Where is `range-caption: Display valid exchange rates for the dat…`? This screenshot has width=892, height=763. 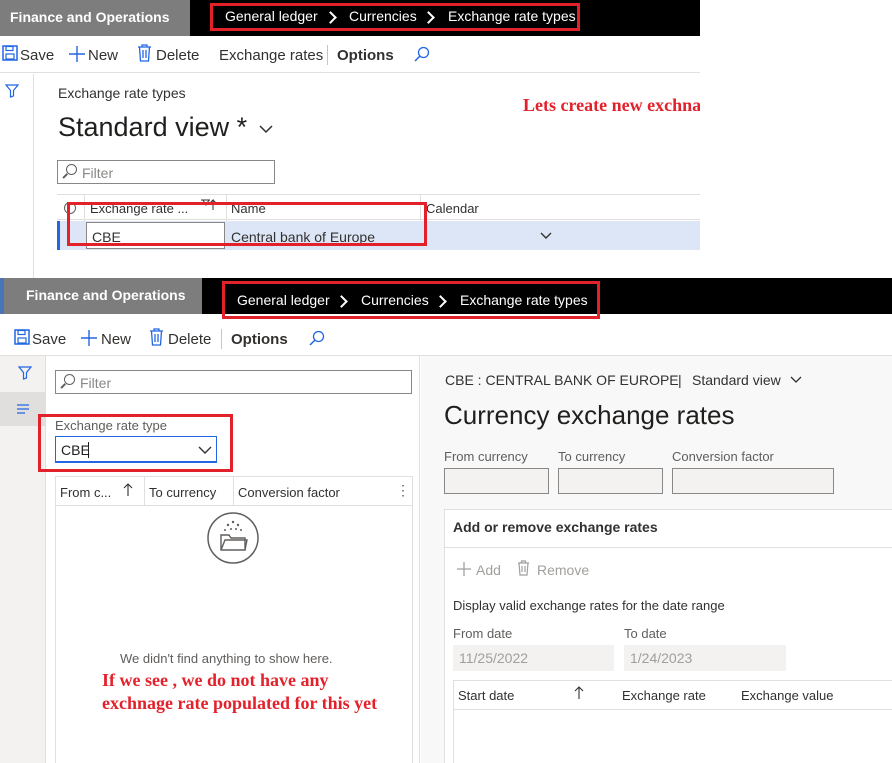 range-caption: Display valid exchange rates for the dat… is located at coordinates (589, 605).